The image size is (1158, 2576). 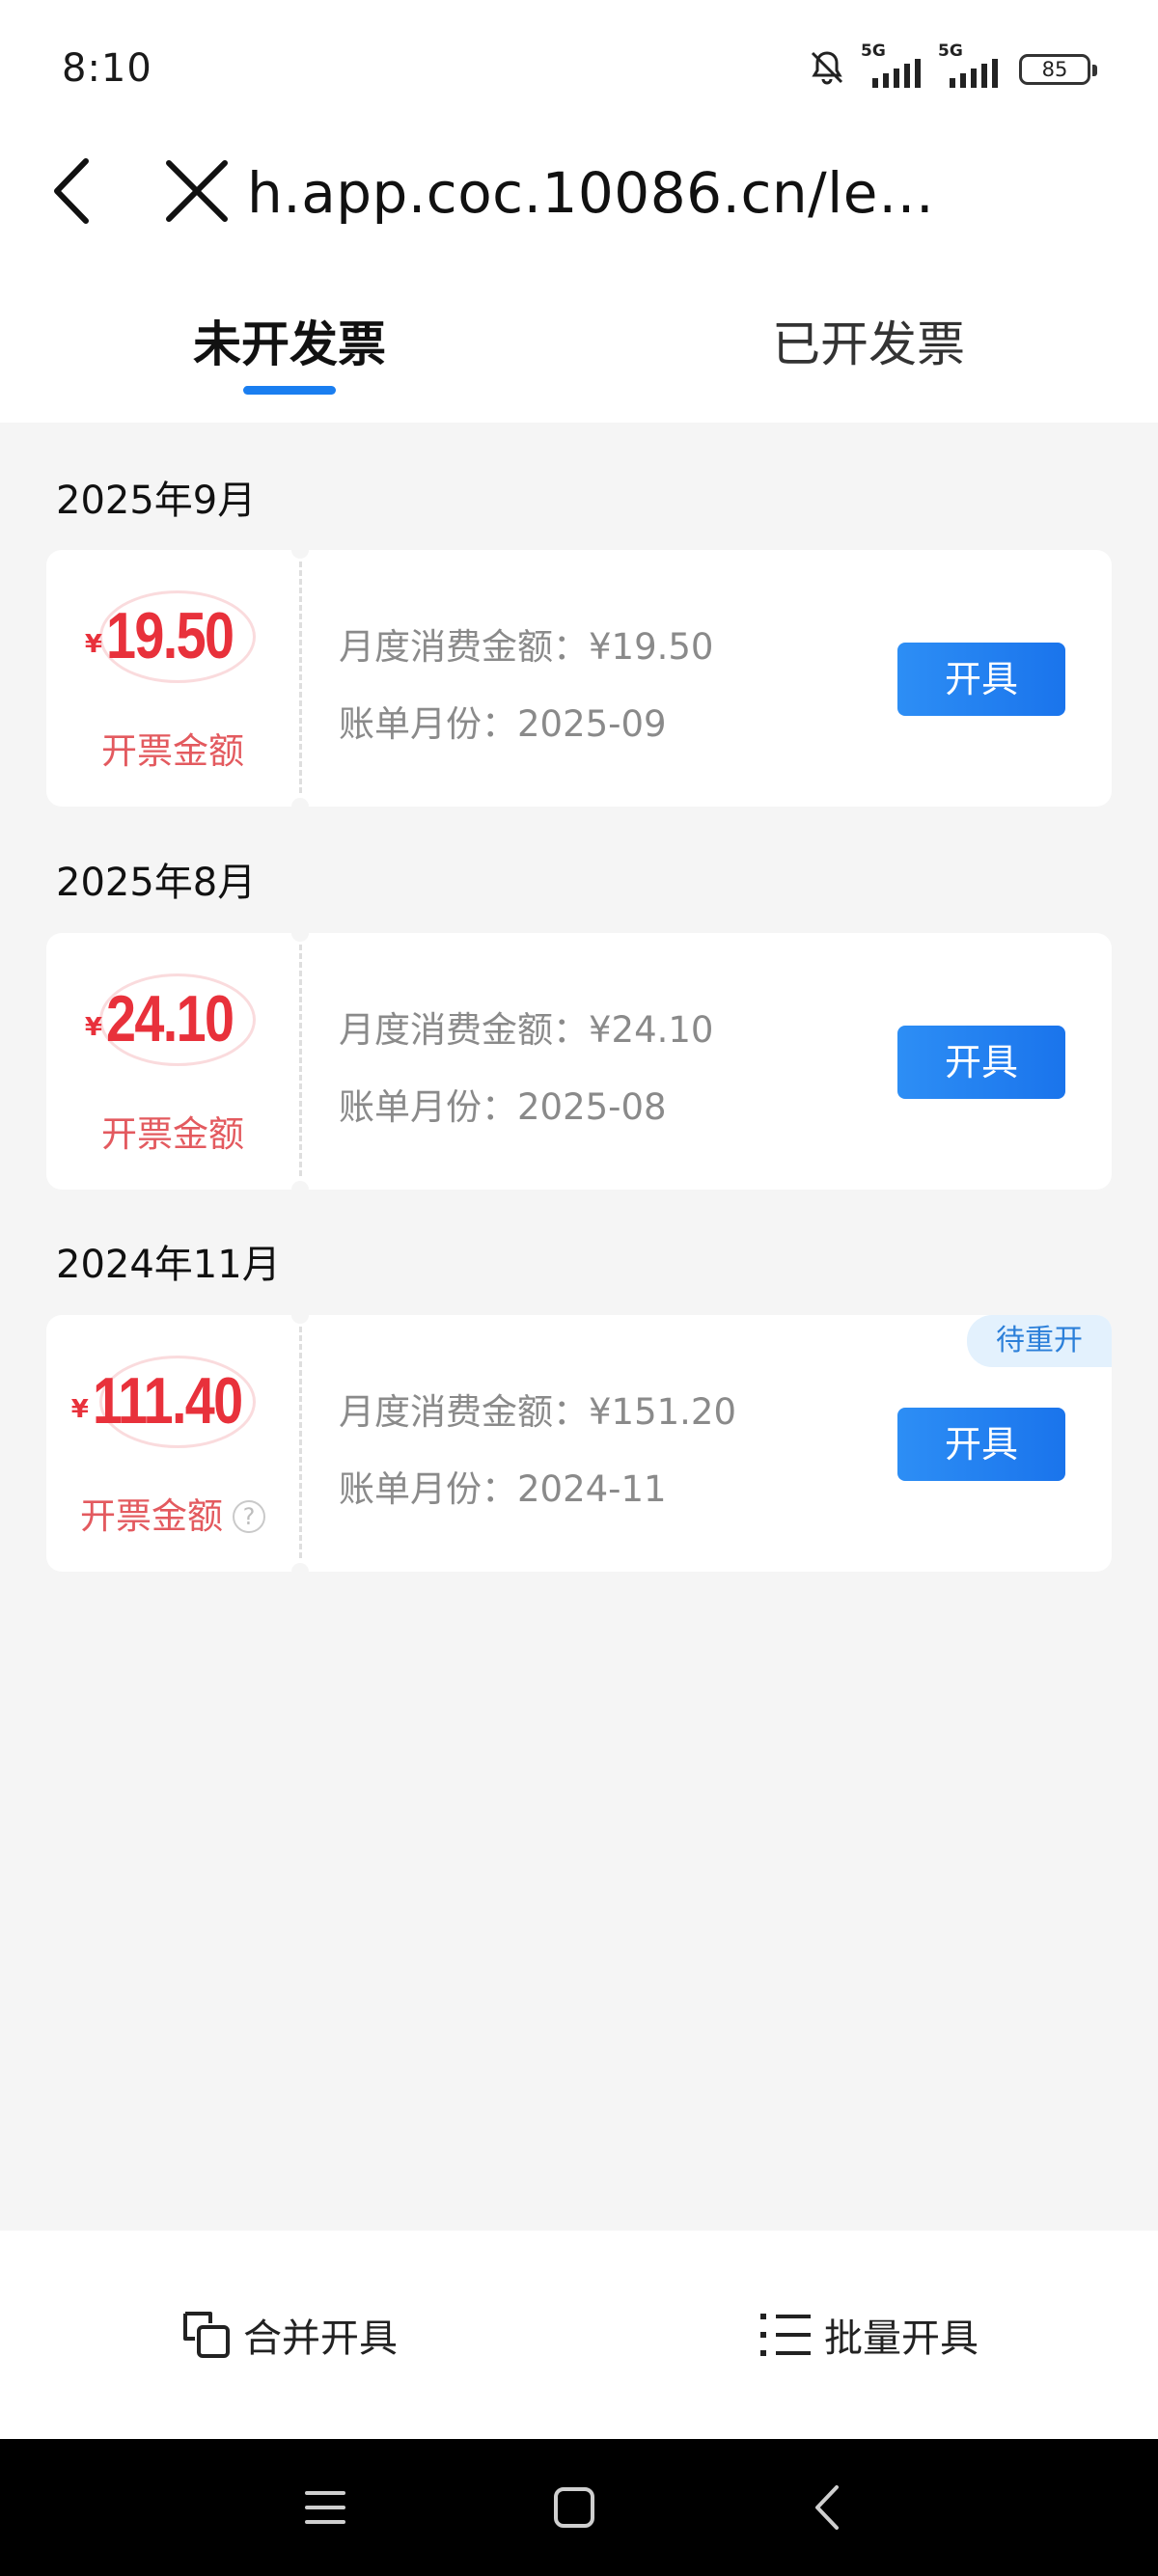 I want to click on status-bar: 8:10 5G 5G 85, so click(x=579, y=69).